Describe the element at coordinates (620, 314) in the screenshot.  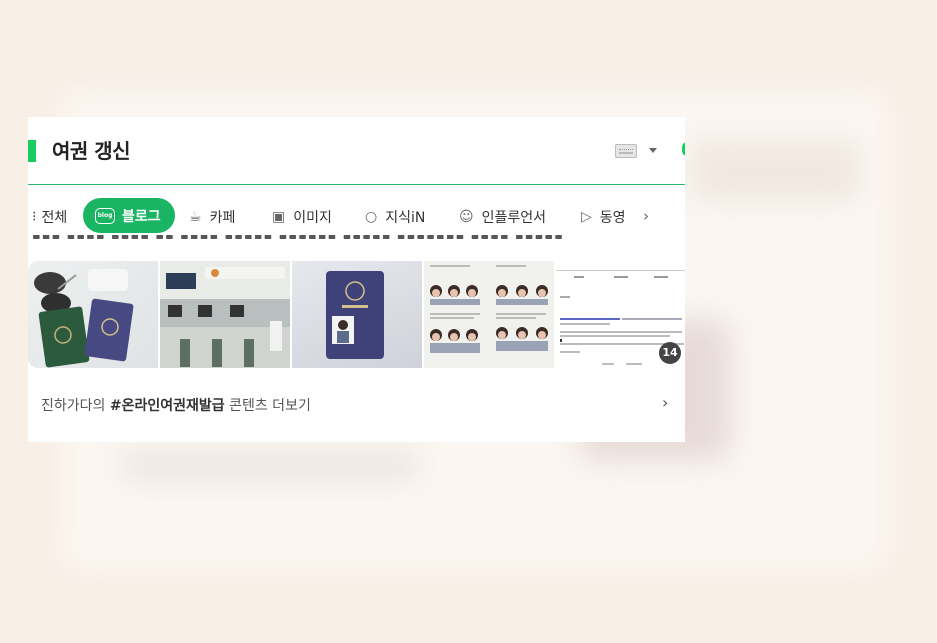
I see `thumbnail-document: 14` at that location.